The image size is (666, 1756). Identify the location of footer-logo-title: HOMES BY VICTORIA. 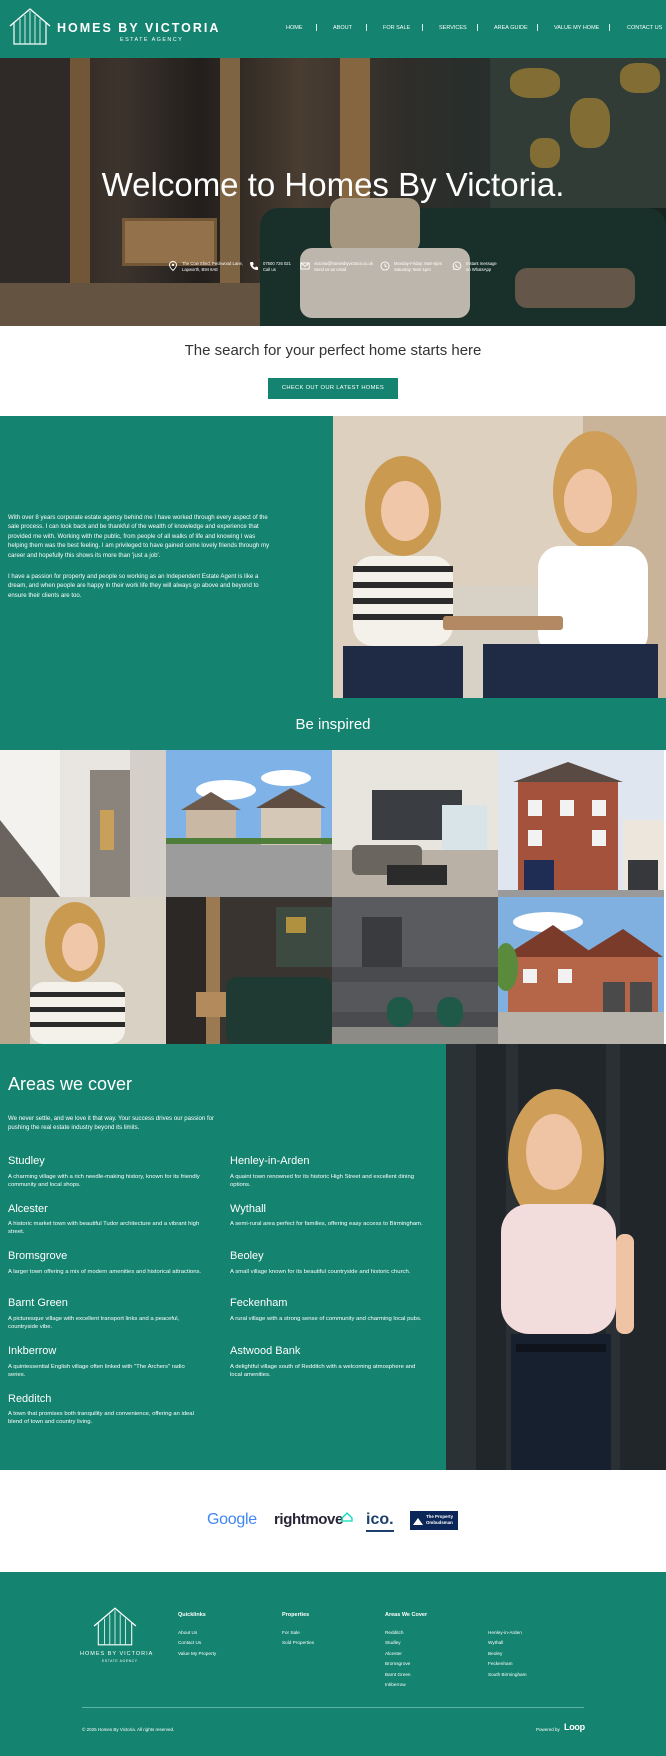
(117, 1654).